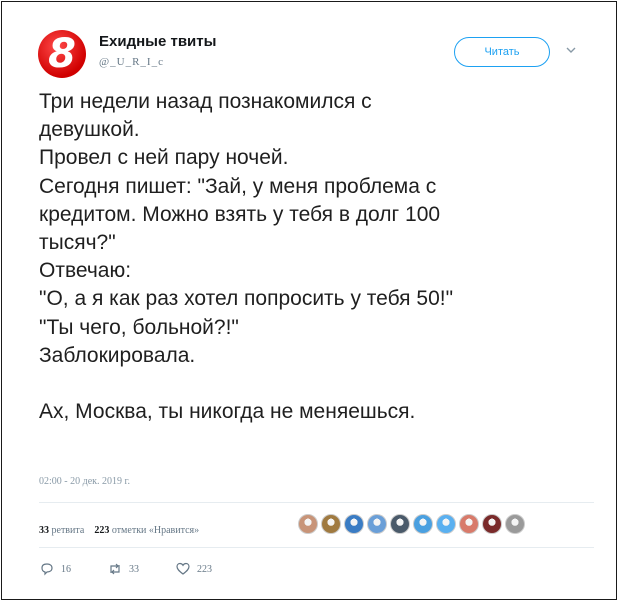 The width and height of the screenshot is (620, 603). Describe the element at coordinates (77, 243) in the screenshot. I see `tweet-line: тысяч?"` at that location.